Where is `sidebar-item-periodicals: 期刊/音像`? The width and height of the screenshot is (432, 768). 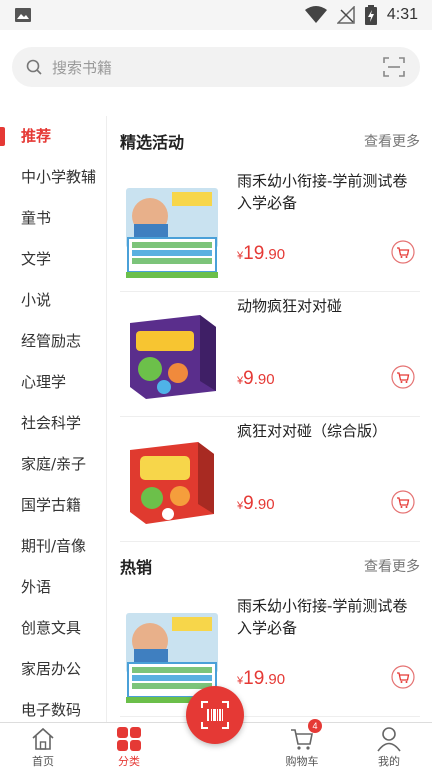
sidebar-item-periodicals: 期刊/音像 is located at coordinates (53, 546).